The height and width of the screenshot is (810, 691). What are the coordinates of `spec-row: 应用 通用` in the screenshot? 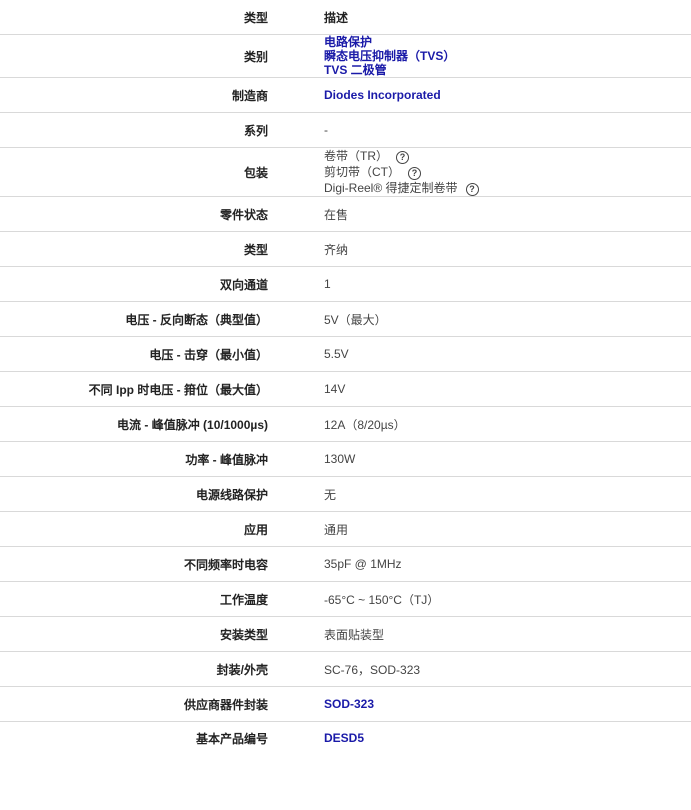 It's located at (345, 529).